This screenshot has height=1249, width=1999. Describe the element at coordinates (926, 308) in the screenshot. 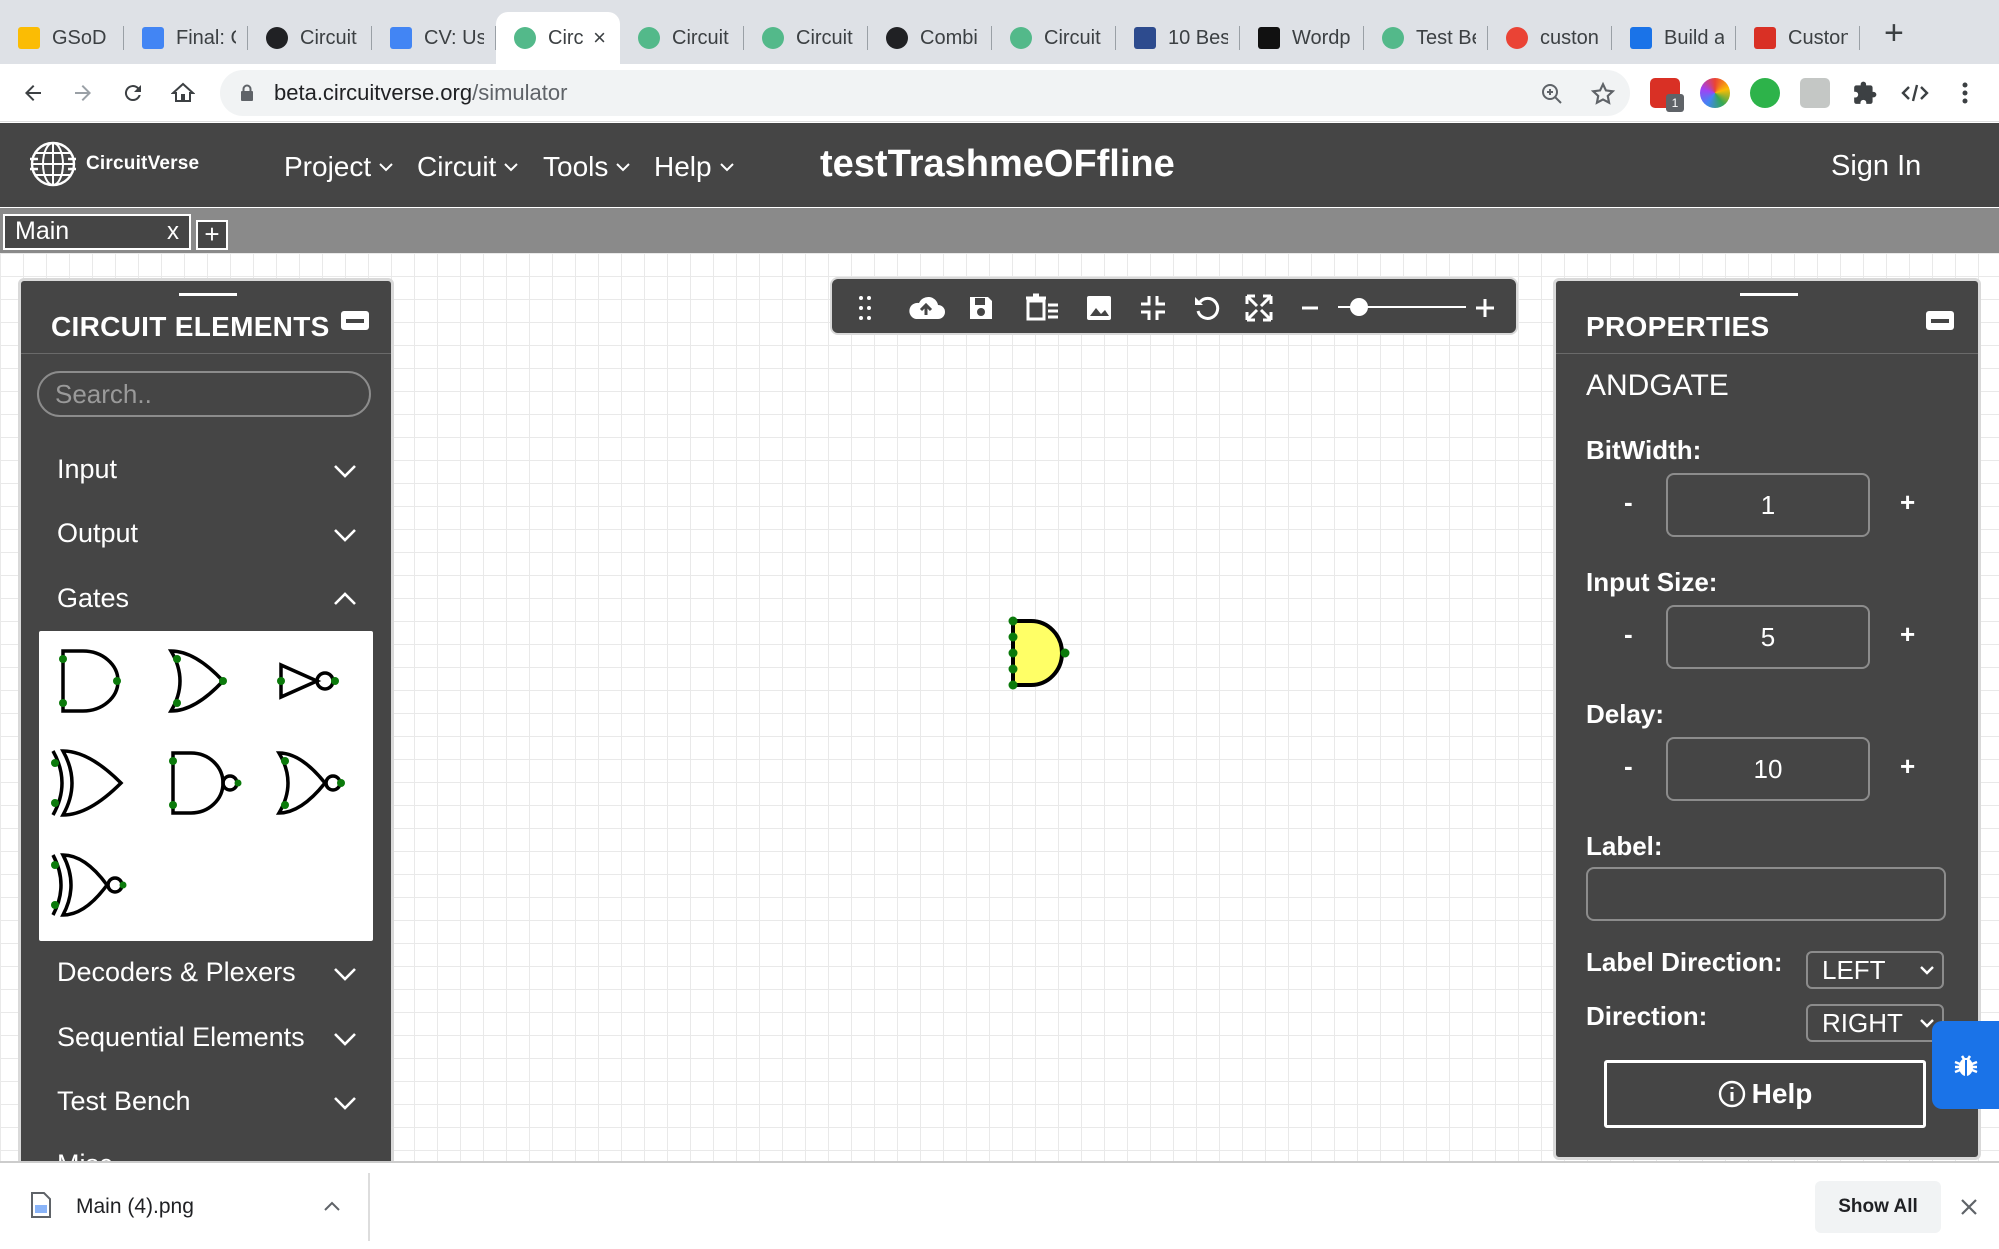

I see `cloud-upload-icon` at that location.